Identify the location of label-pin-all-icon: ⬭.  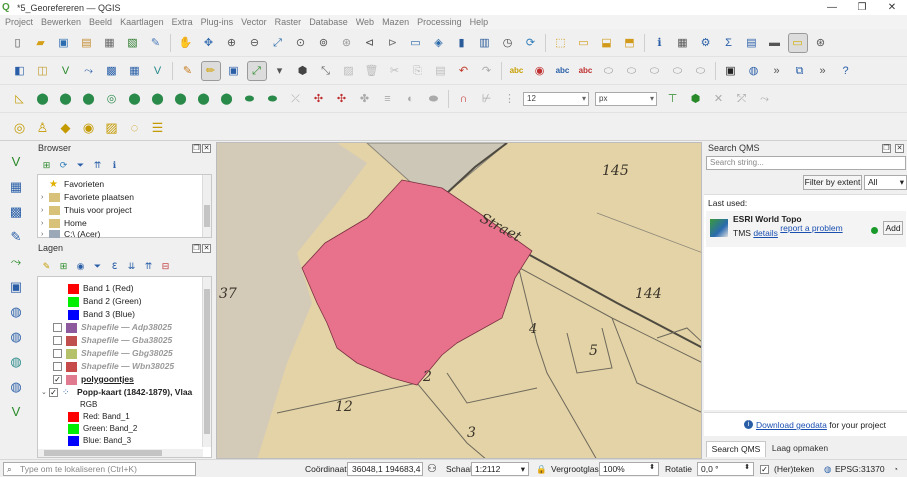
(701, 71).